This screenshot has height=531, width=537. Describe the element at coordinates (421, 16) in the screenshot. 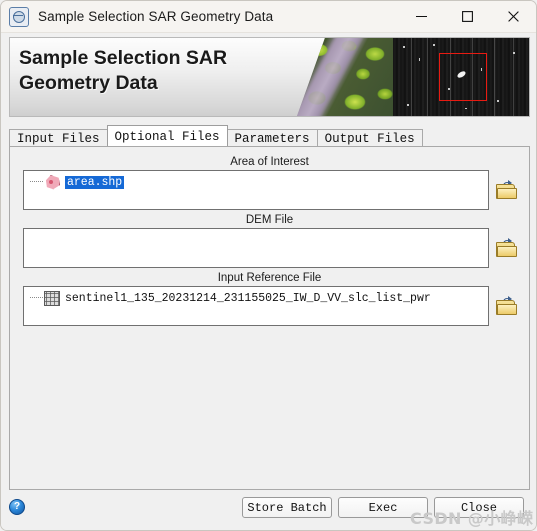

I see `minimize-icon` at that location.